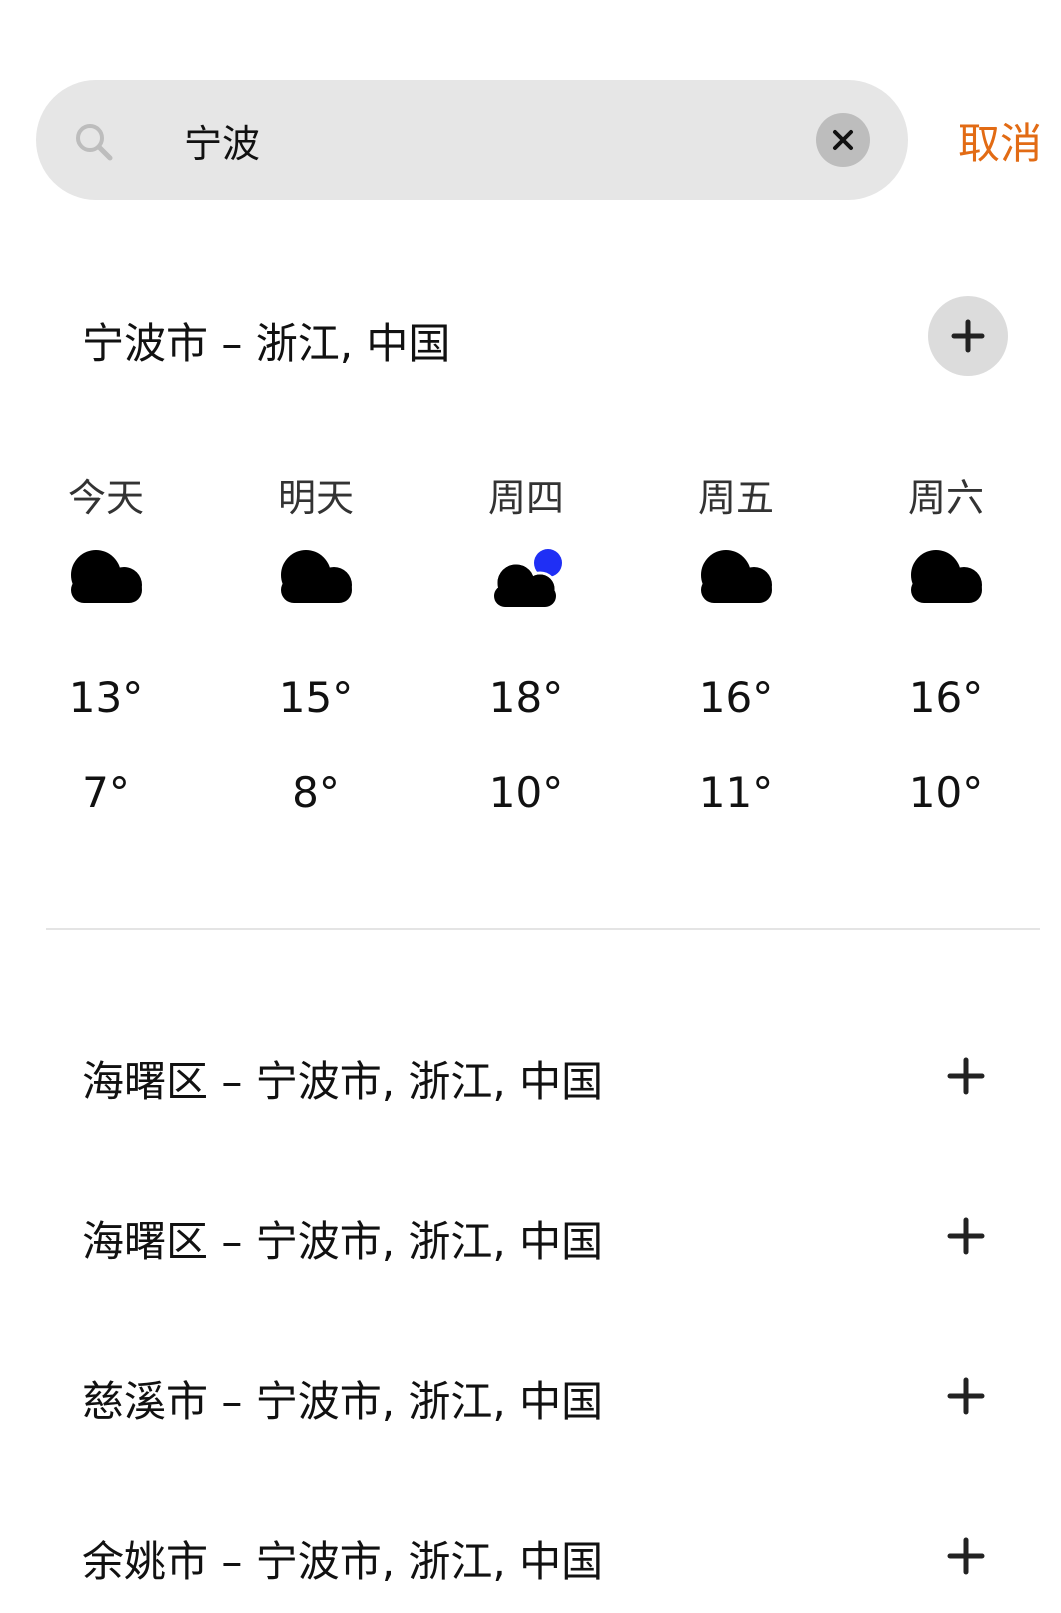 This screenshot has width=1061, height=1613. What do you see at coordinates (1000, 140) in the screenshot?
I see `cancel-button: 取消` at bounding box center [1000, 140].